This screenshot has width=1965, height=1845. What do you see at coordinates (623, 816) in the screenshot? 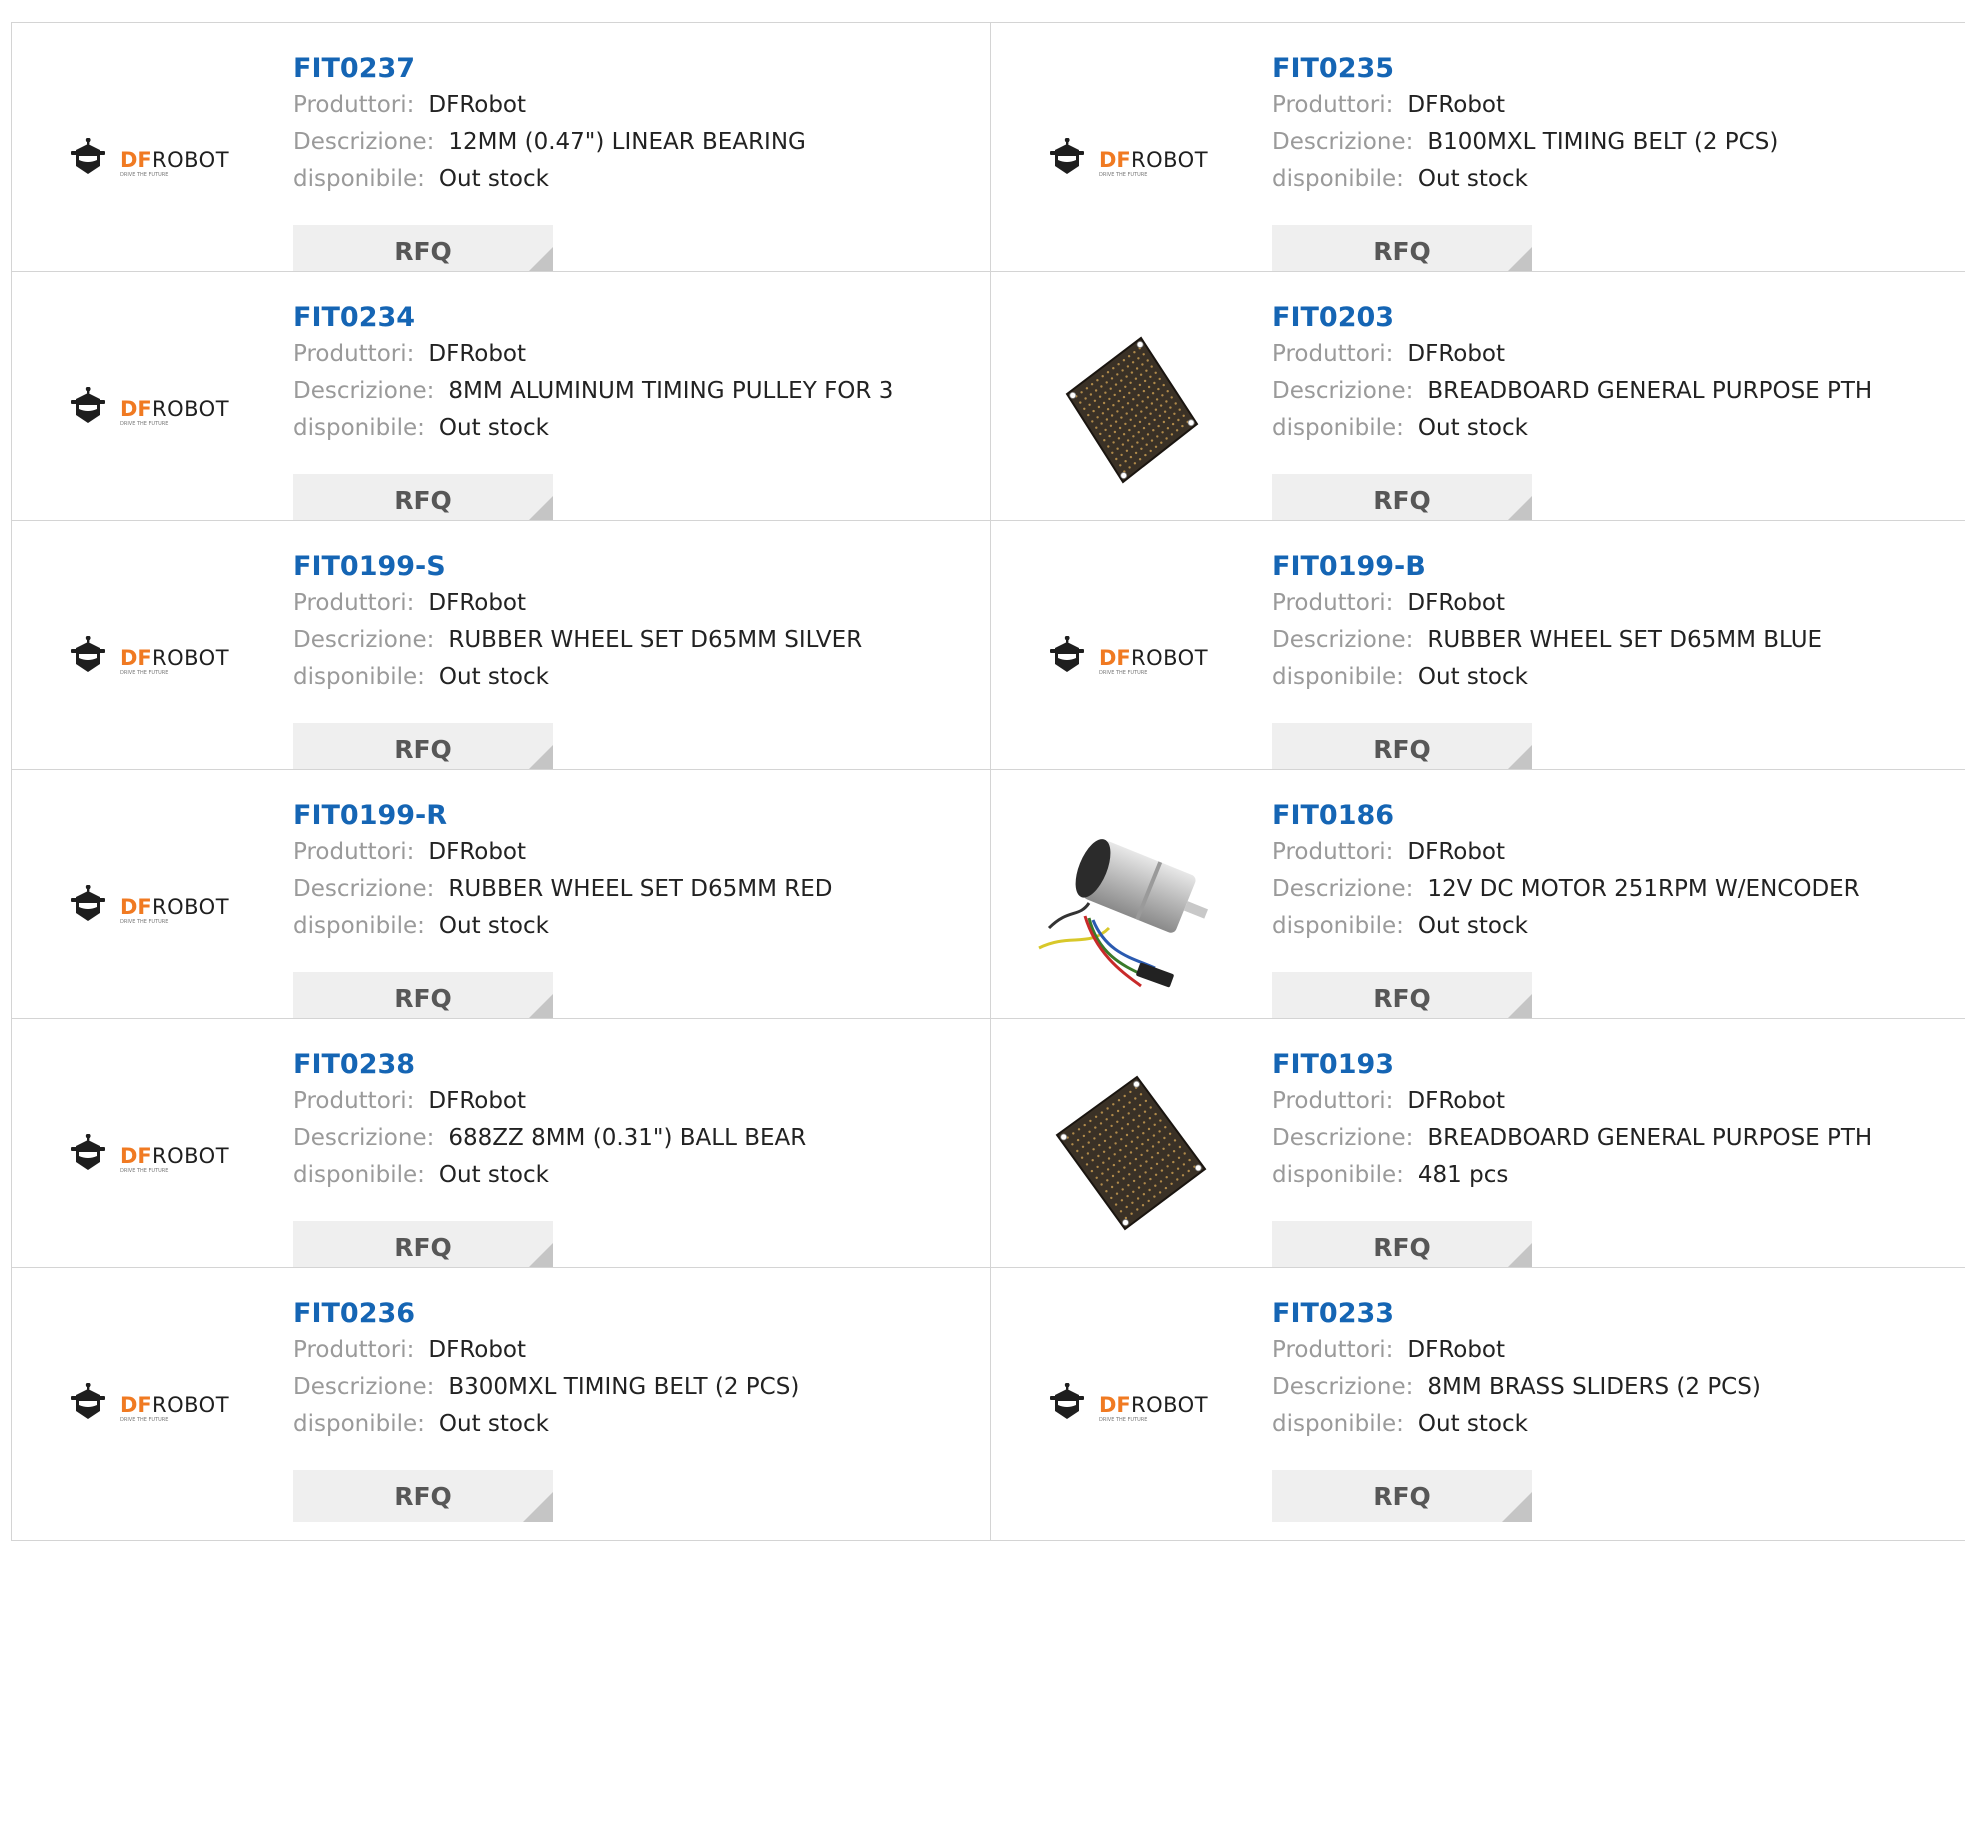
I see `part-number-link: FIT0199-R` at bounding box center [623, 816].